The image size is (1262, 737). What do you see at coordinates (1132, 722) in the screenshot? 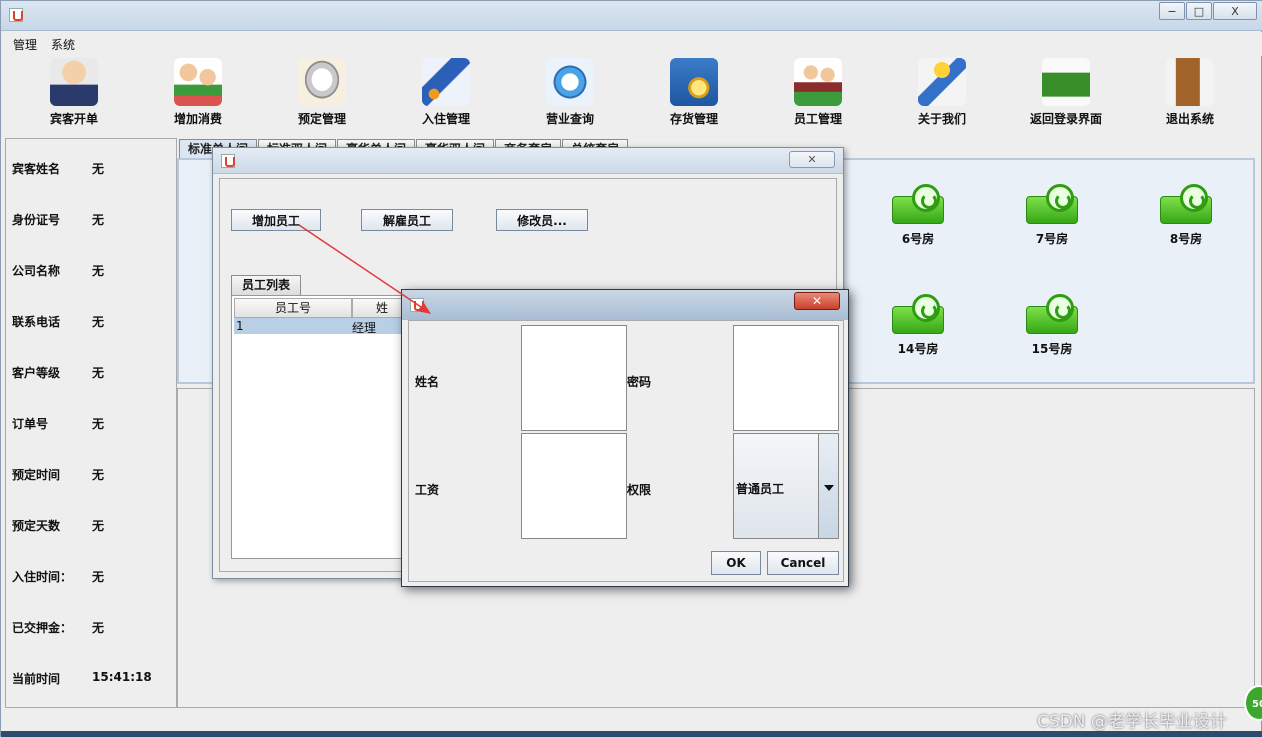
I see `watermark: CSDN @老学长毕业设计` at bounding box center [1132, 722].